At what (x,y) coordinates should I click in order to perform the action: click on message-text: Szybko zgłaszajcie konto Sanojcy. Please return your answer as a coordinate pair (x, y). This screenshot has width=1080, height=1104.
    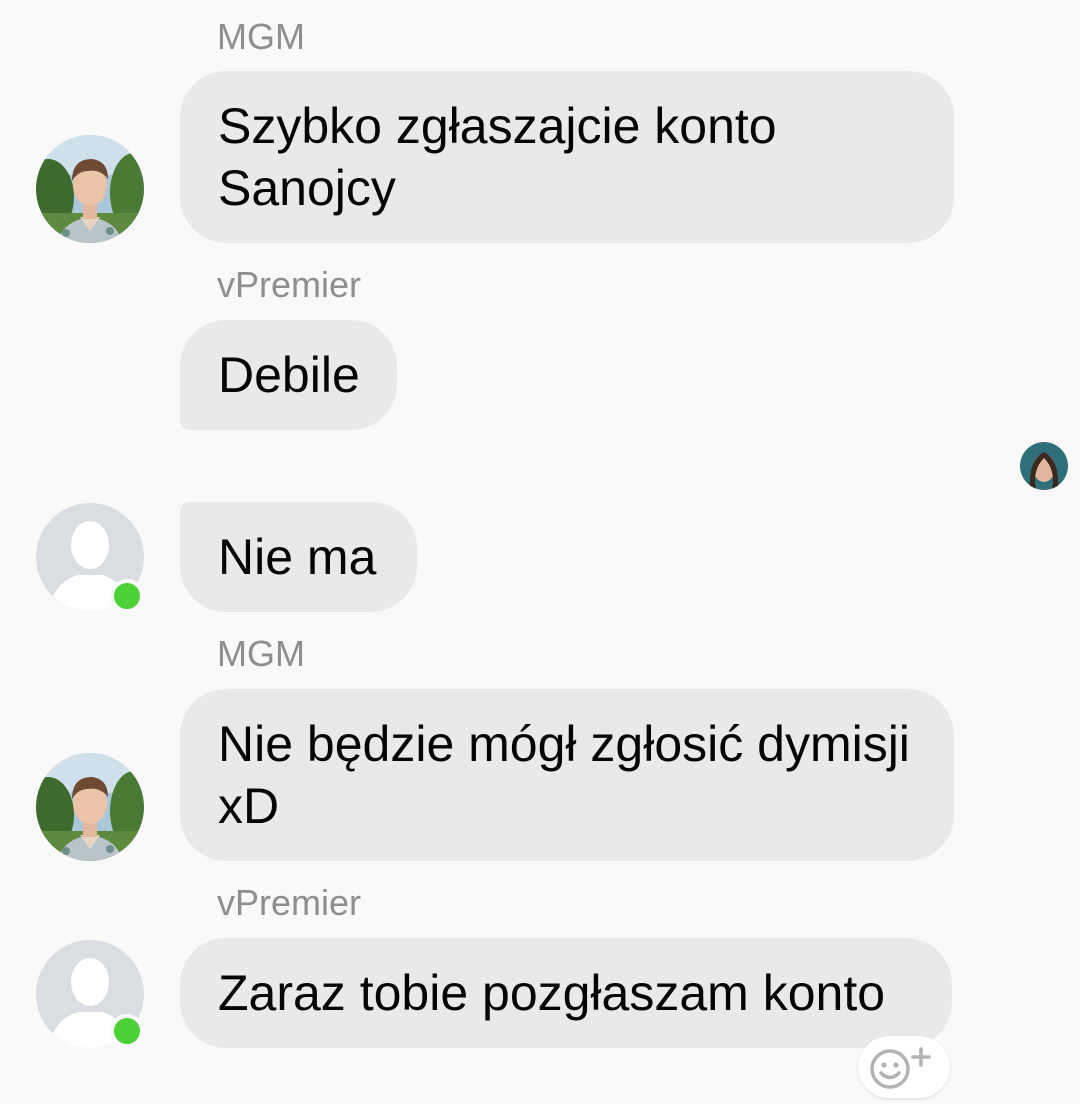
    Looking at the image, I should click on (497, 157).